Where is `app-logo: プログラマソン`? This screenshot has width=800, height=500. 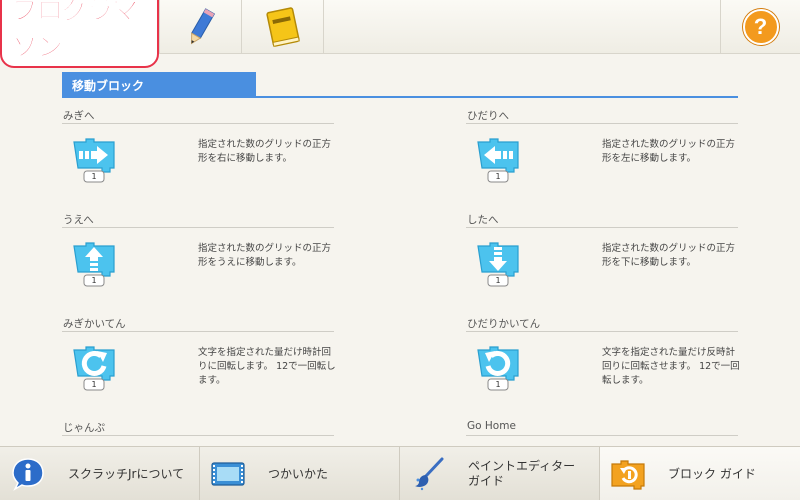
app-logo: プログラマソン is located at coordinates (80, 34).